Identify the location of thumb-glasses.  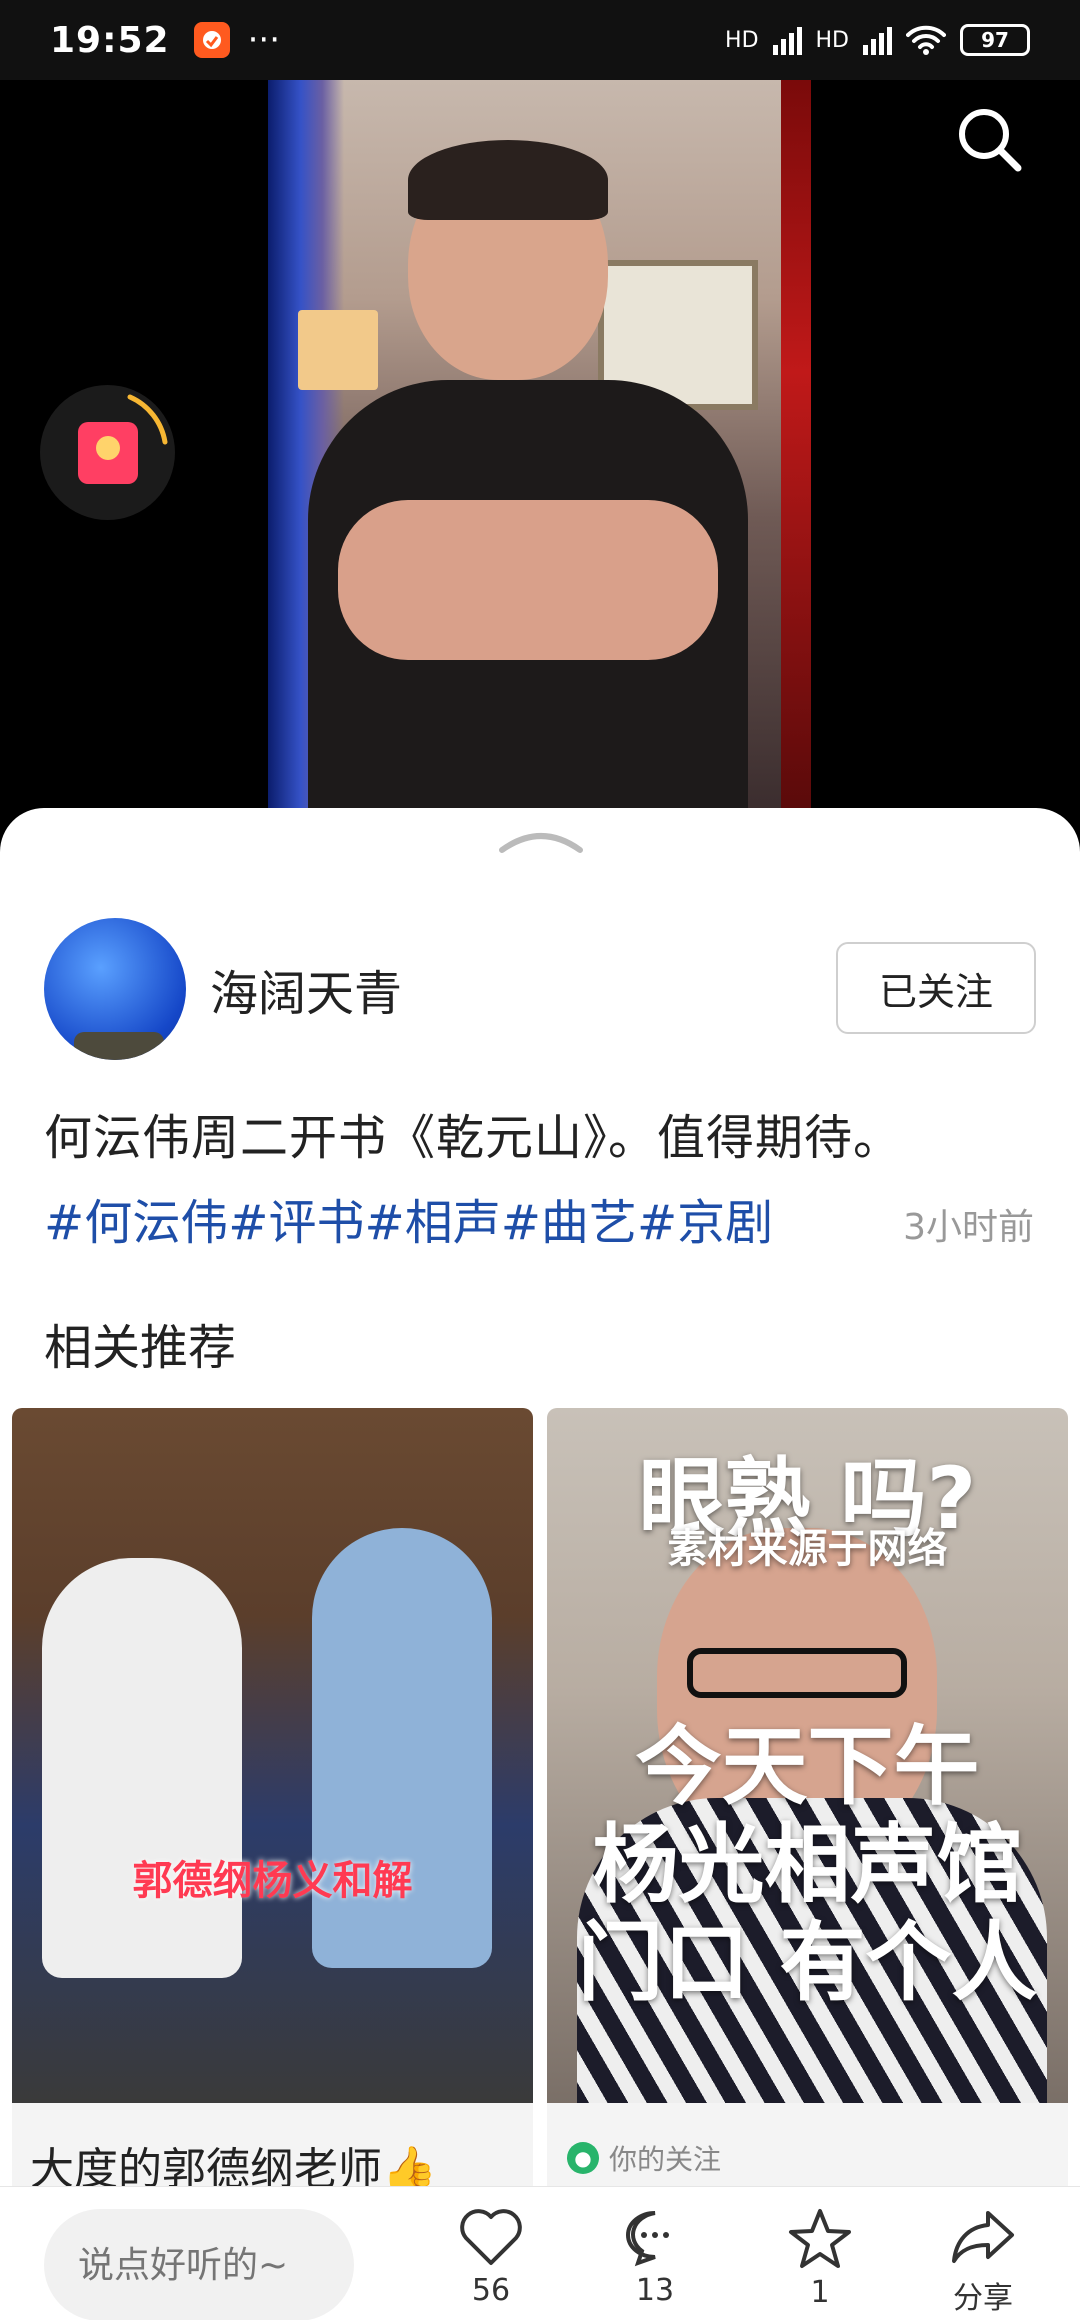
(797, 1673).